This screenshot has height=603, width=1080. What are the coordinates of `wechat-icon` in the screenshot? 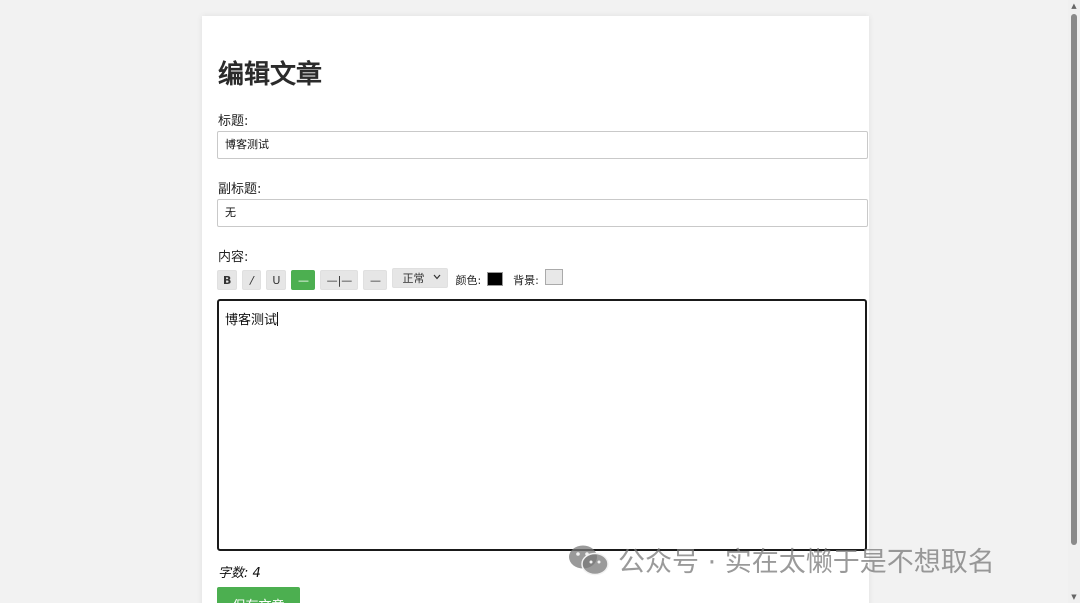 It's located at (589, 560).